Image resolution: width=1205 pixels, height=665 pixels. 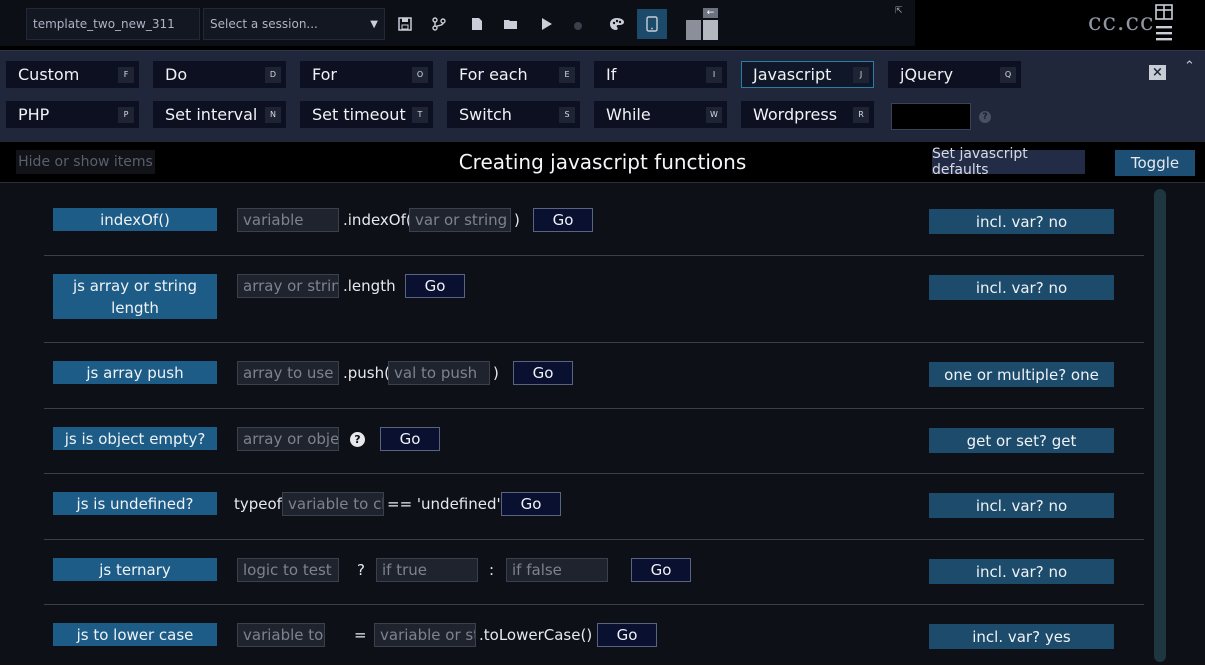 What do you see at coordinates (702, 25) in the screenshot?
I see `layout-switch-icon: ←` at bounding box center [702, 25].